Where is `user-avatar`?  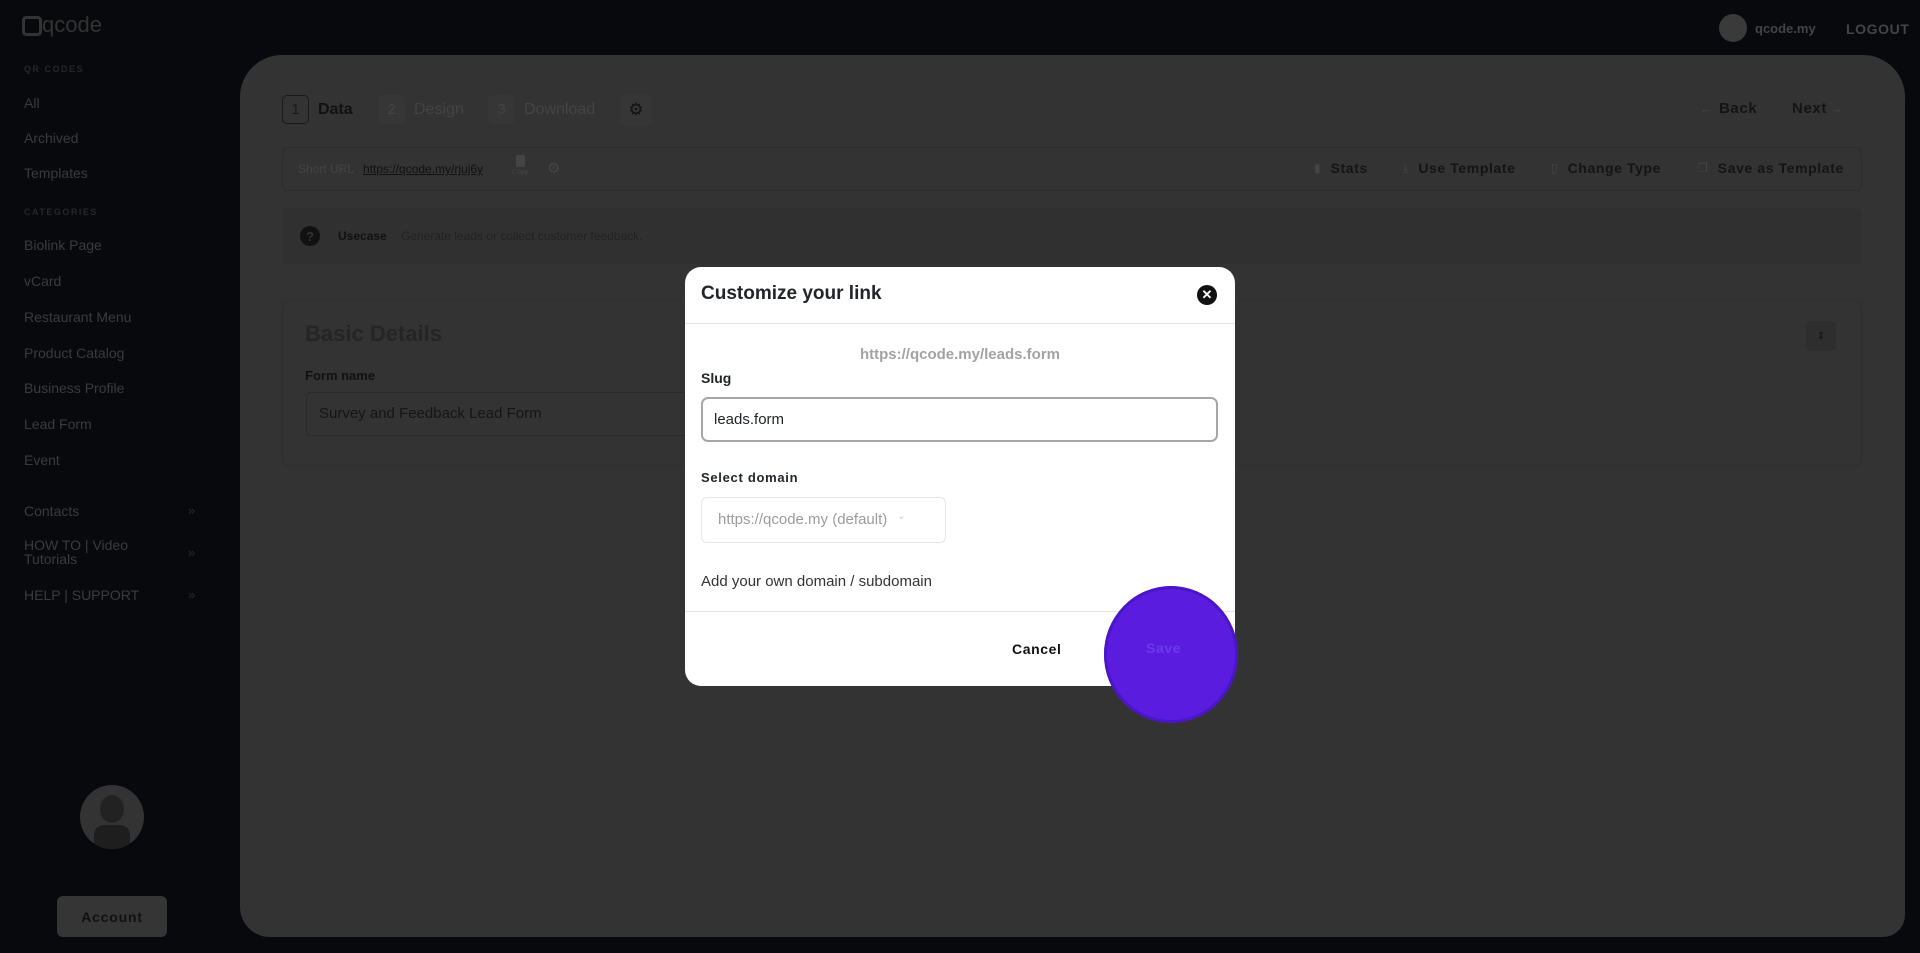 user-avatar is located at coordinates (1733, 28).